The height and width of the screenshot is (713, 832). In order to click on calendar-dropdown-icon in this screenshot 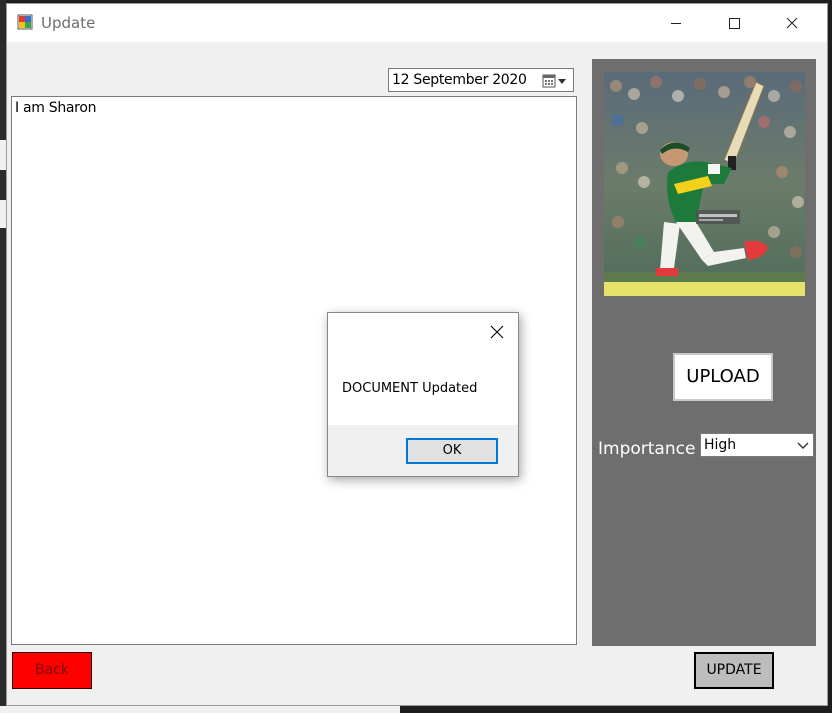, I will do `click(557, 81)`.